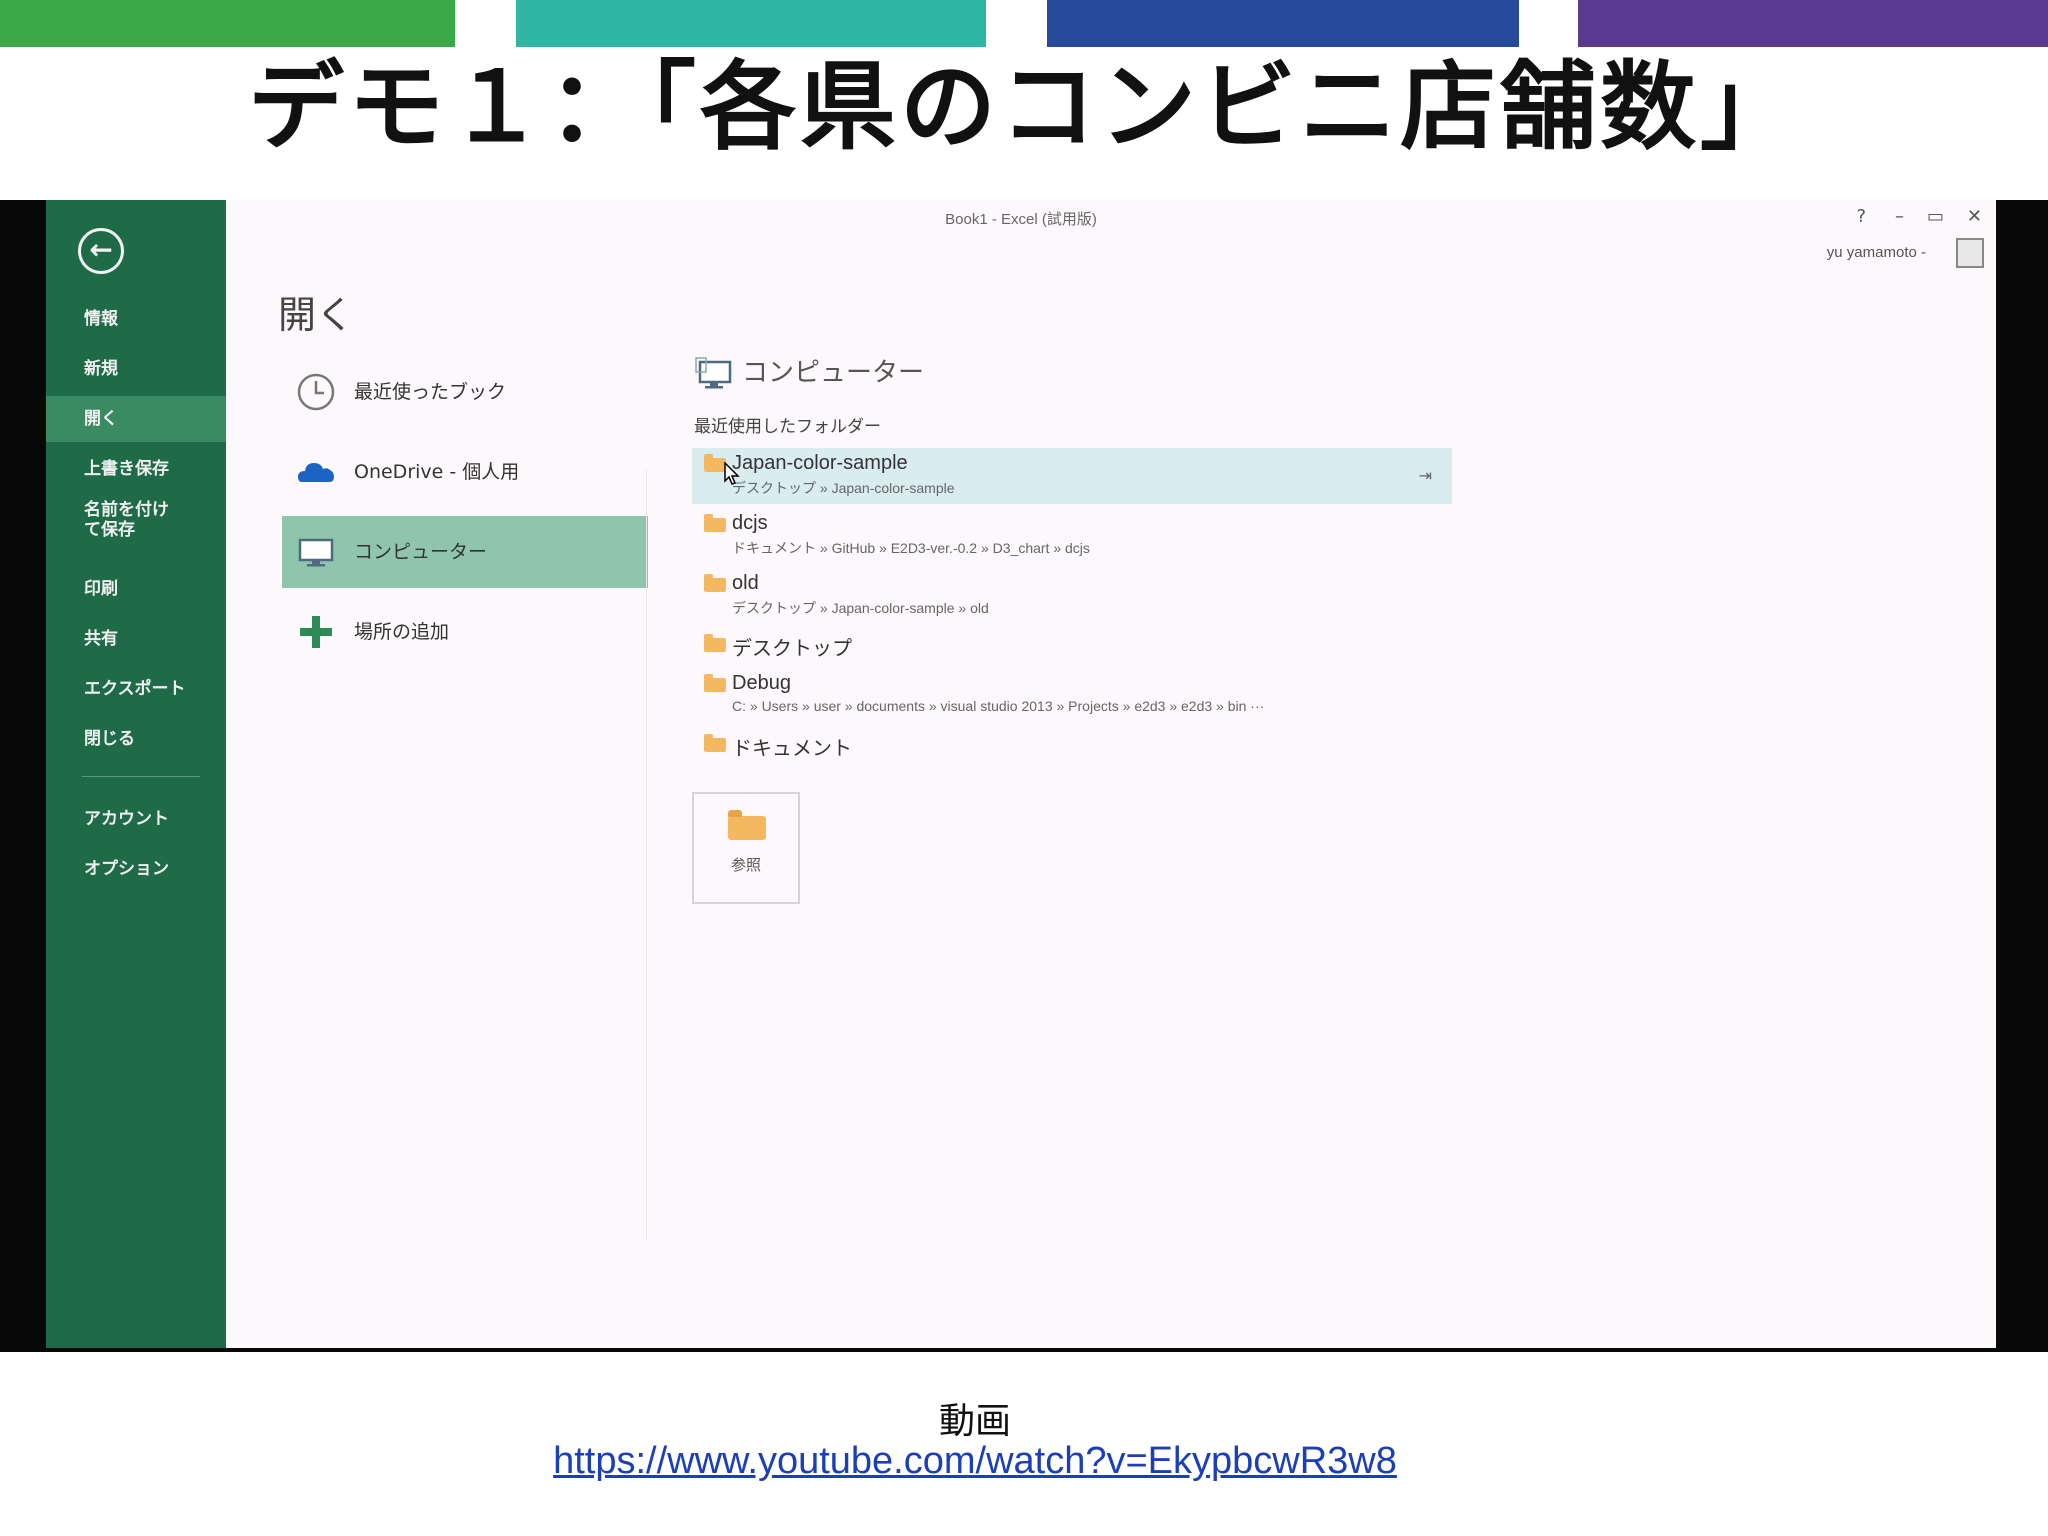 This screenshot has width=2048, height=1536. I want to click on place-label: OneDrive - 個人用, so click(437, 472).